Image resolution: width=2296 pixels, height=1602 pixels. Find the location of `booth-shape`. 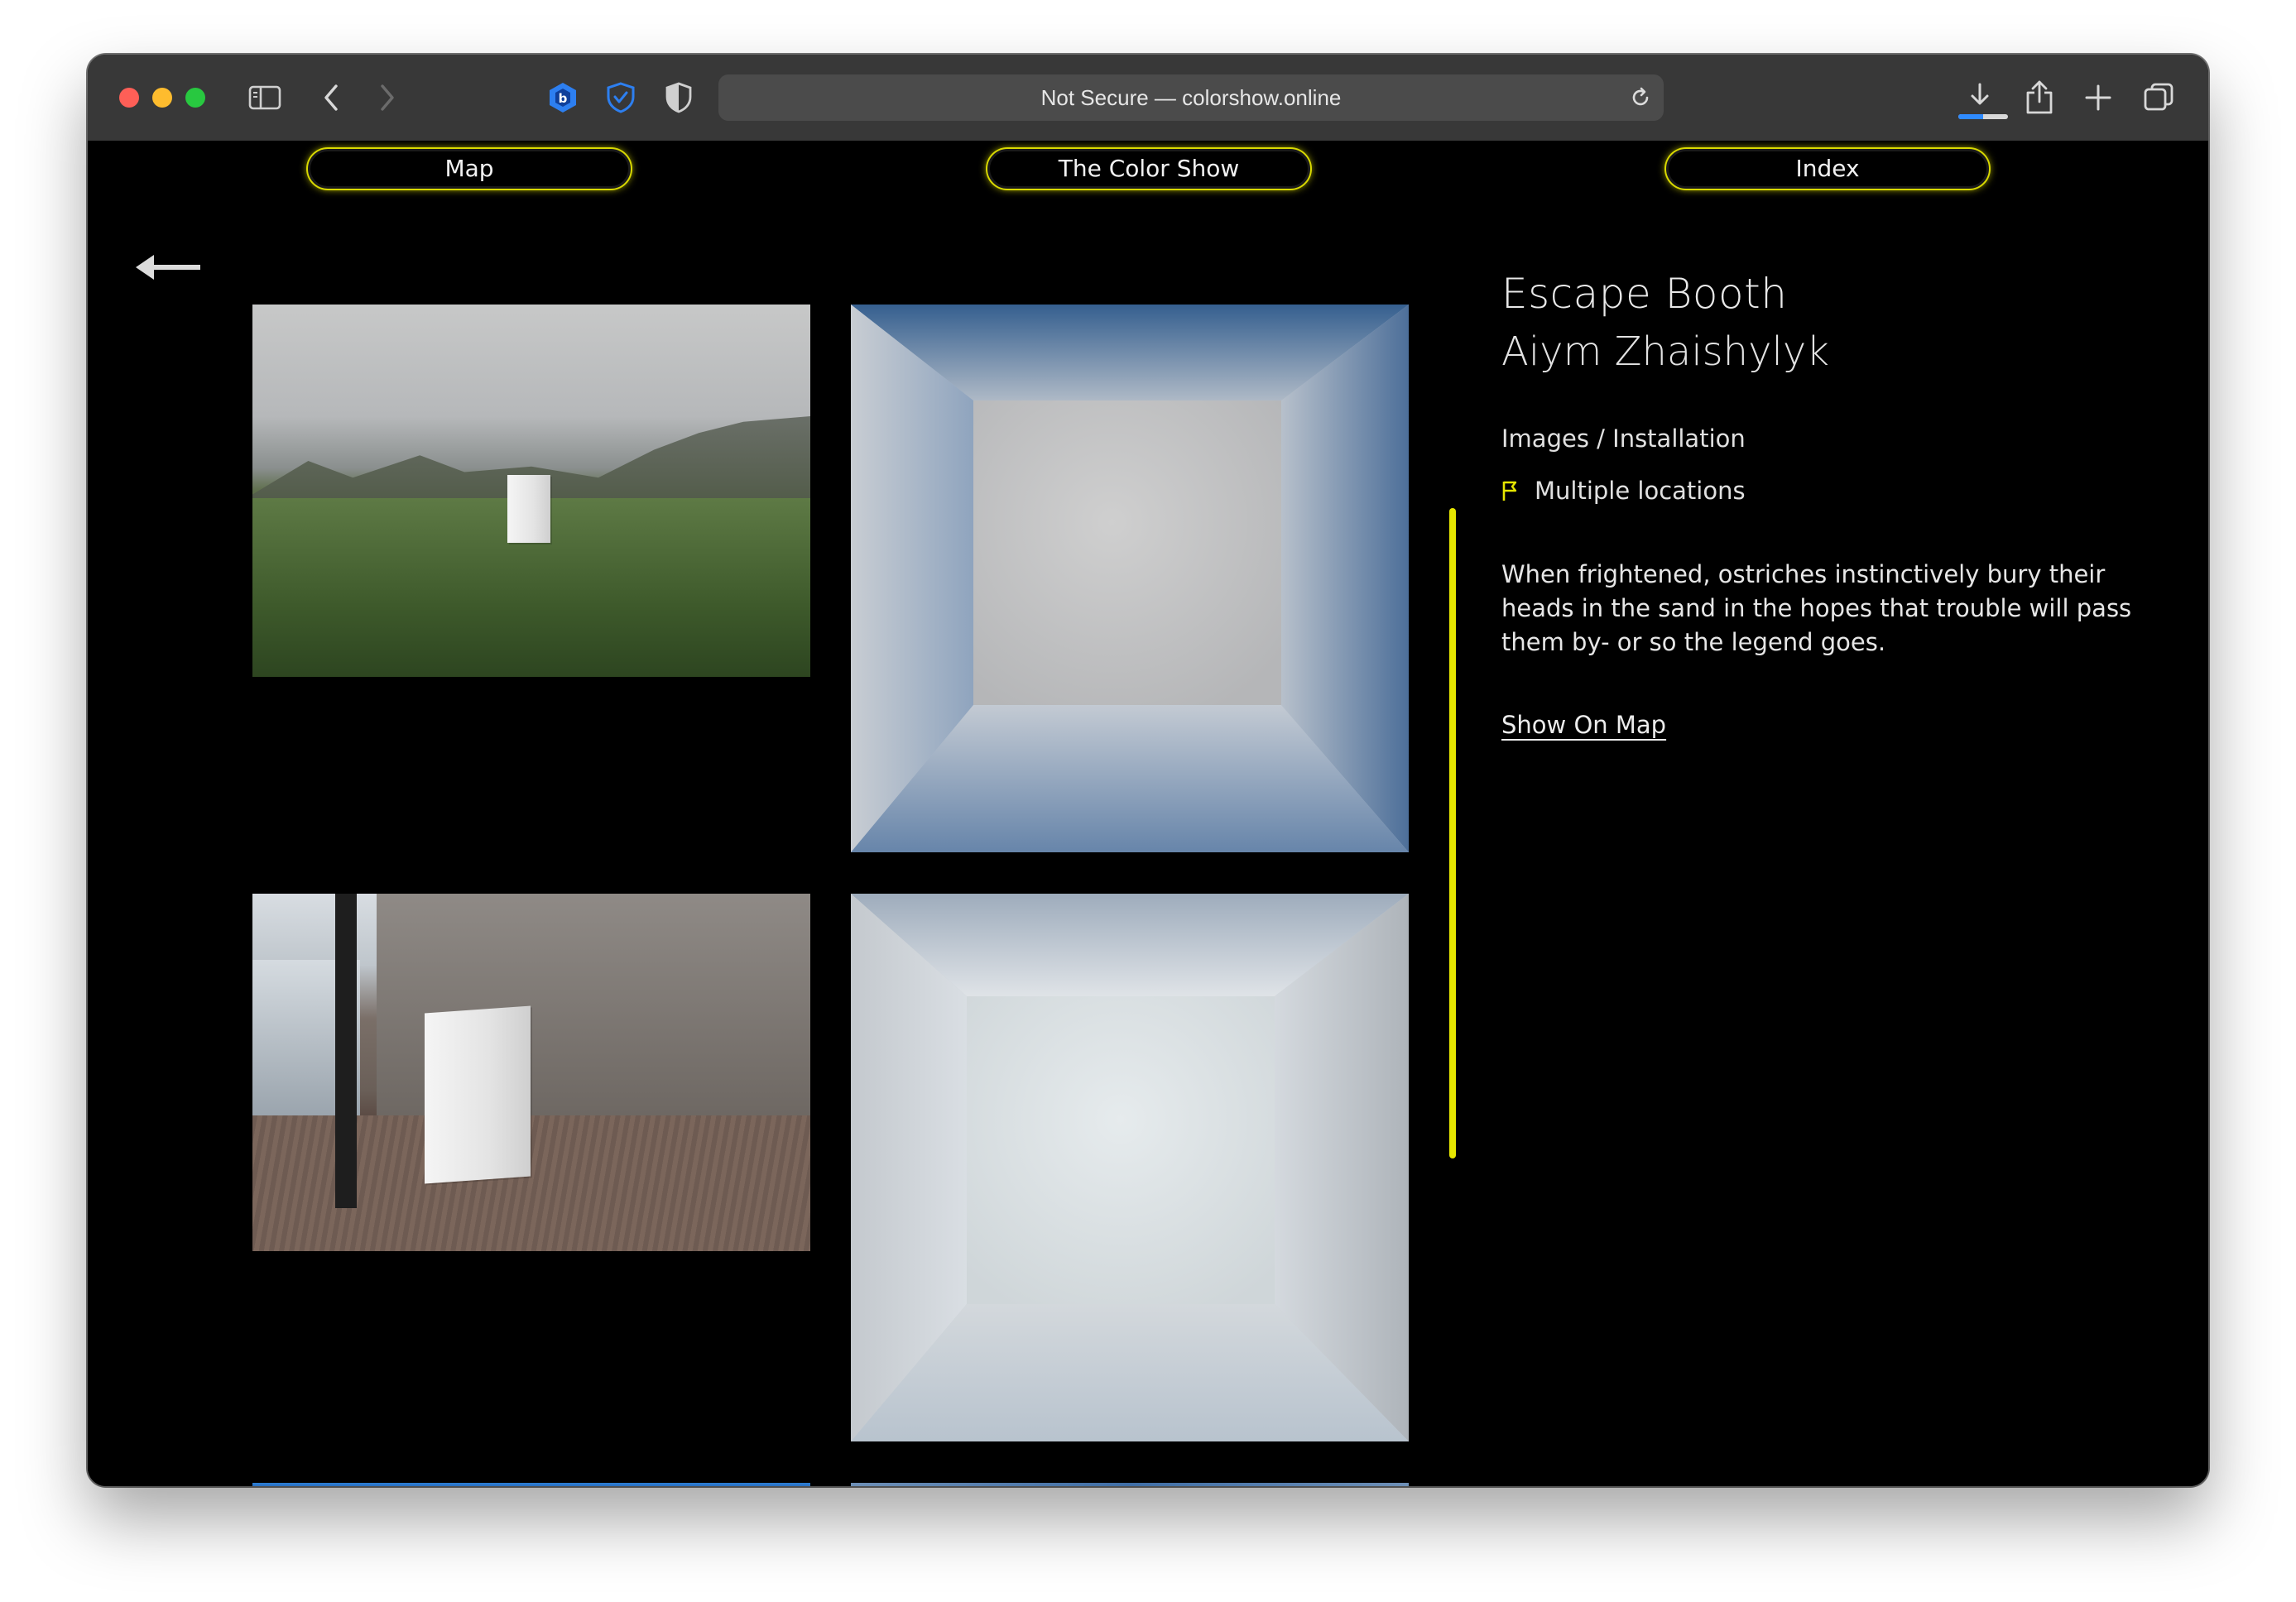

booth-shape is located at coordinates (528, 509).